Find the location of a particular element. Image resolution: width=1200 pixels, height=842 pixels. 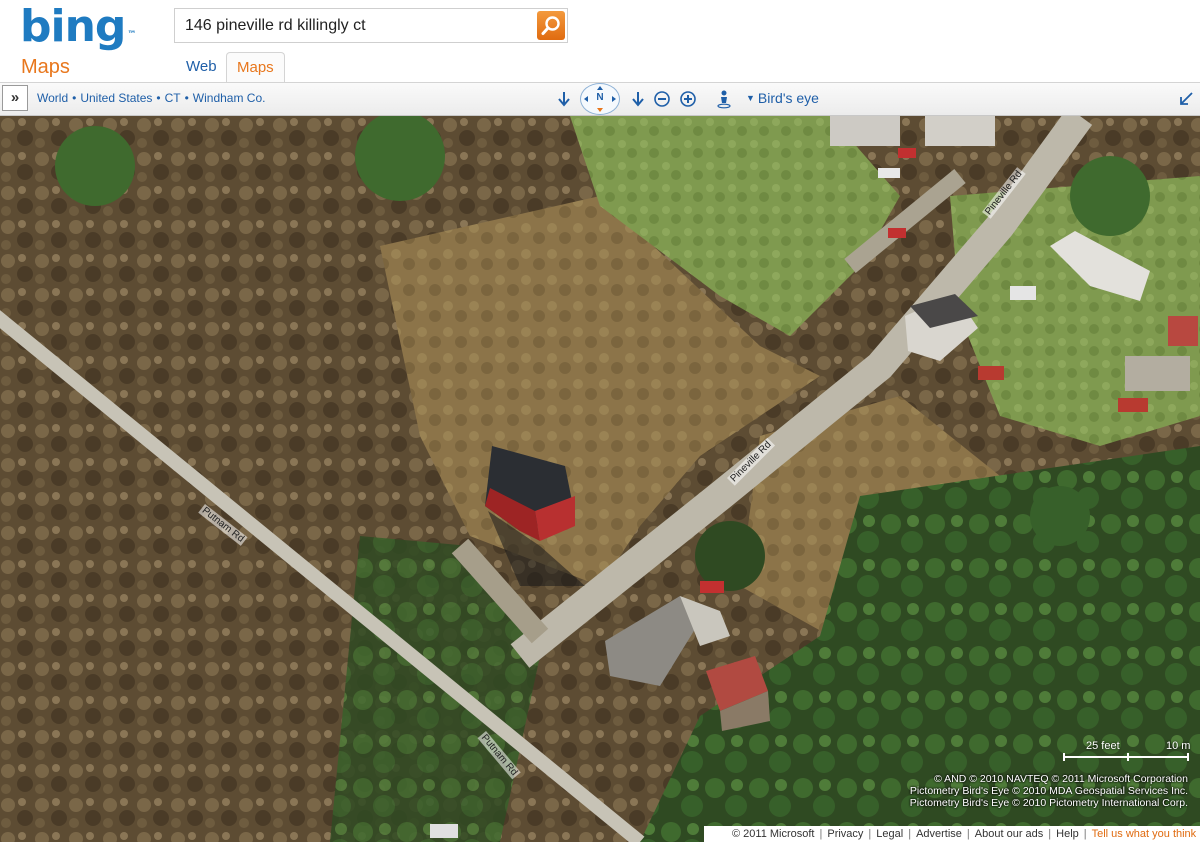

view-mode-label: Bird's eye is located at coordinates (788, 98).